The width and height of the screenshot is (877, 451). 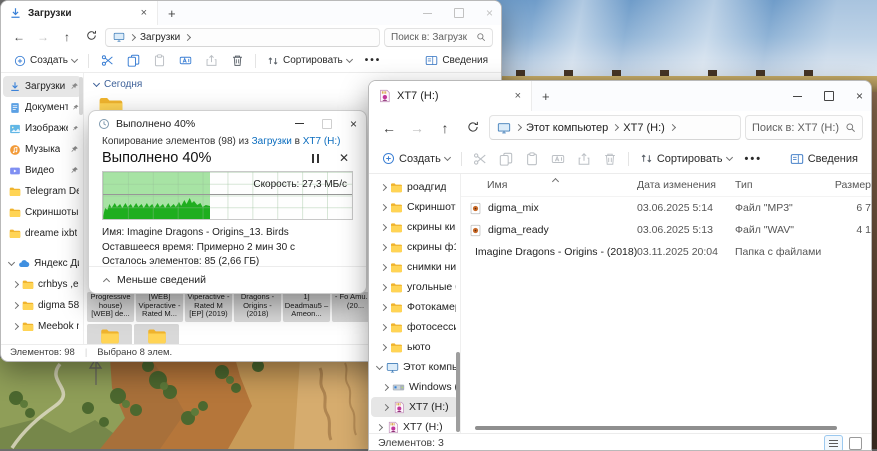 What do you see at coordinates (414, 227) in the screenshot?
I see `sidebar-item-skriny-kin: скрины кин` at bounding box center [414, 227].